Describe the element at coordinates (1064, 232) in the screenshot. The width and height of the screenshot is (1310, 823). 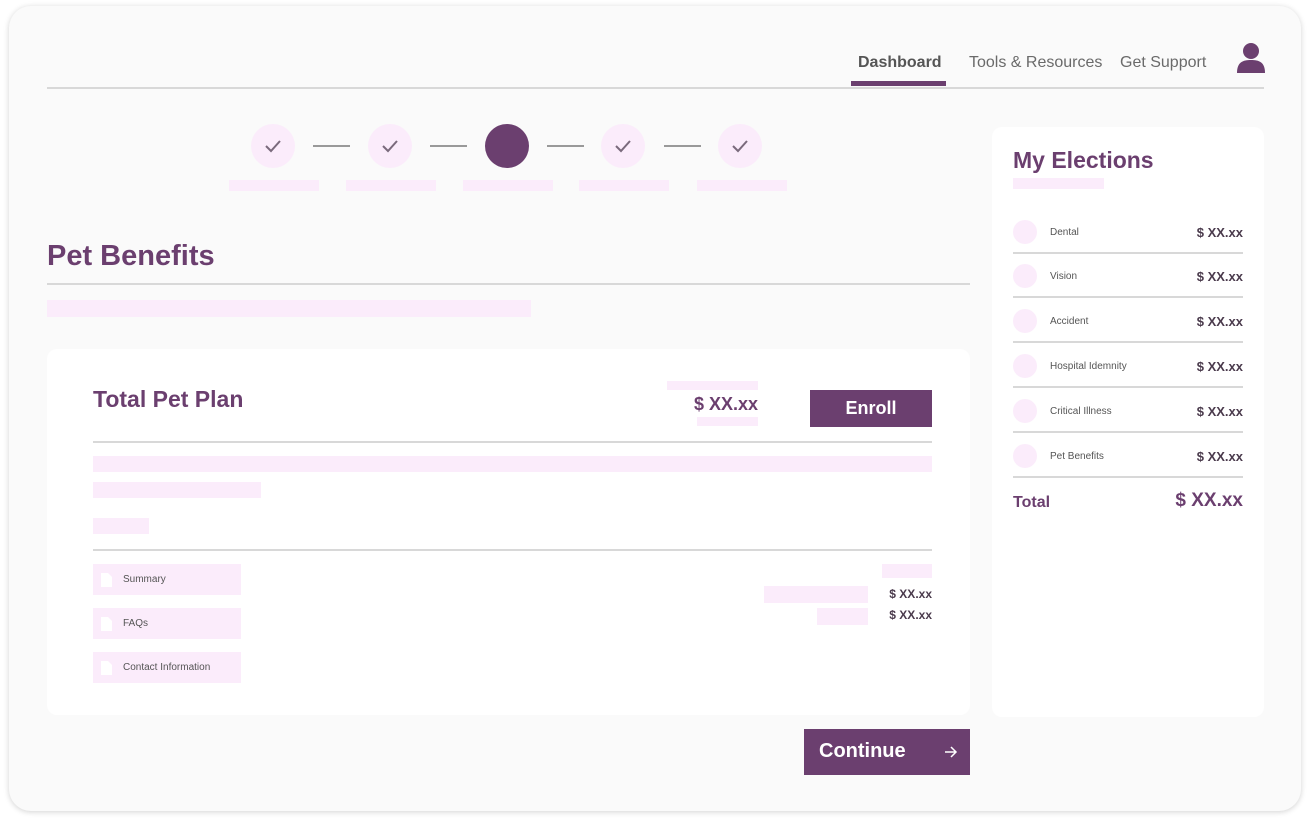
I see `election-name: Dental` at that location.